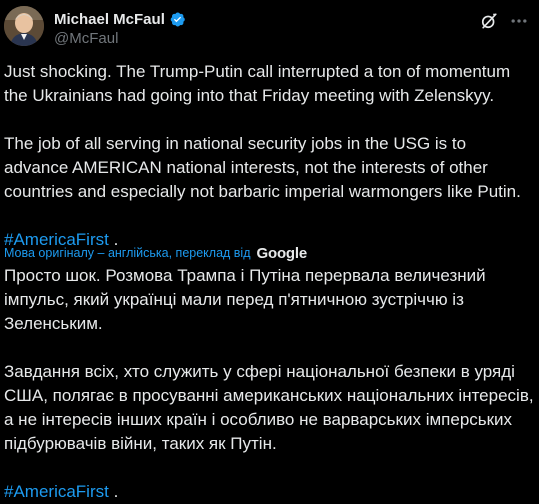 The width and height of the screenshot is (539, 504). I want to click on verified-badge-icon, so click(177, 19).